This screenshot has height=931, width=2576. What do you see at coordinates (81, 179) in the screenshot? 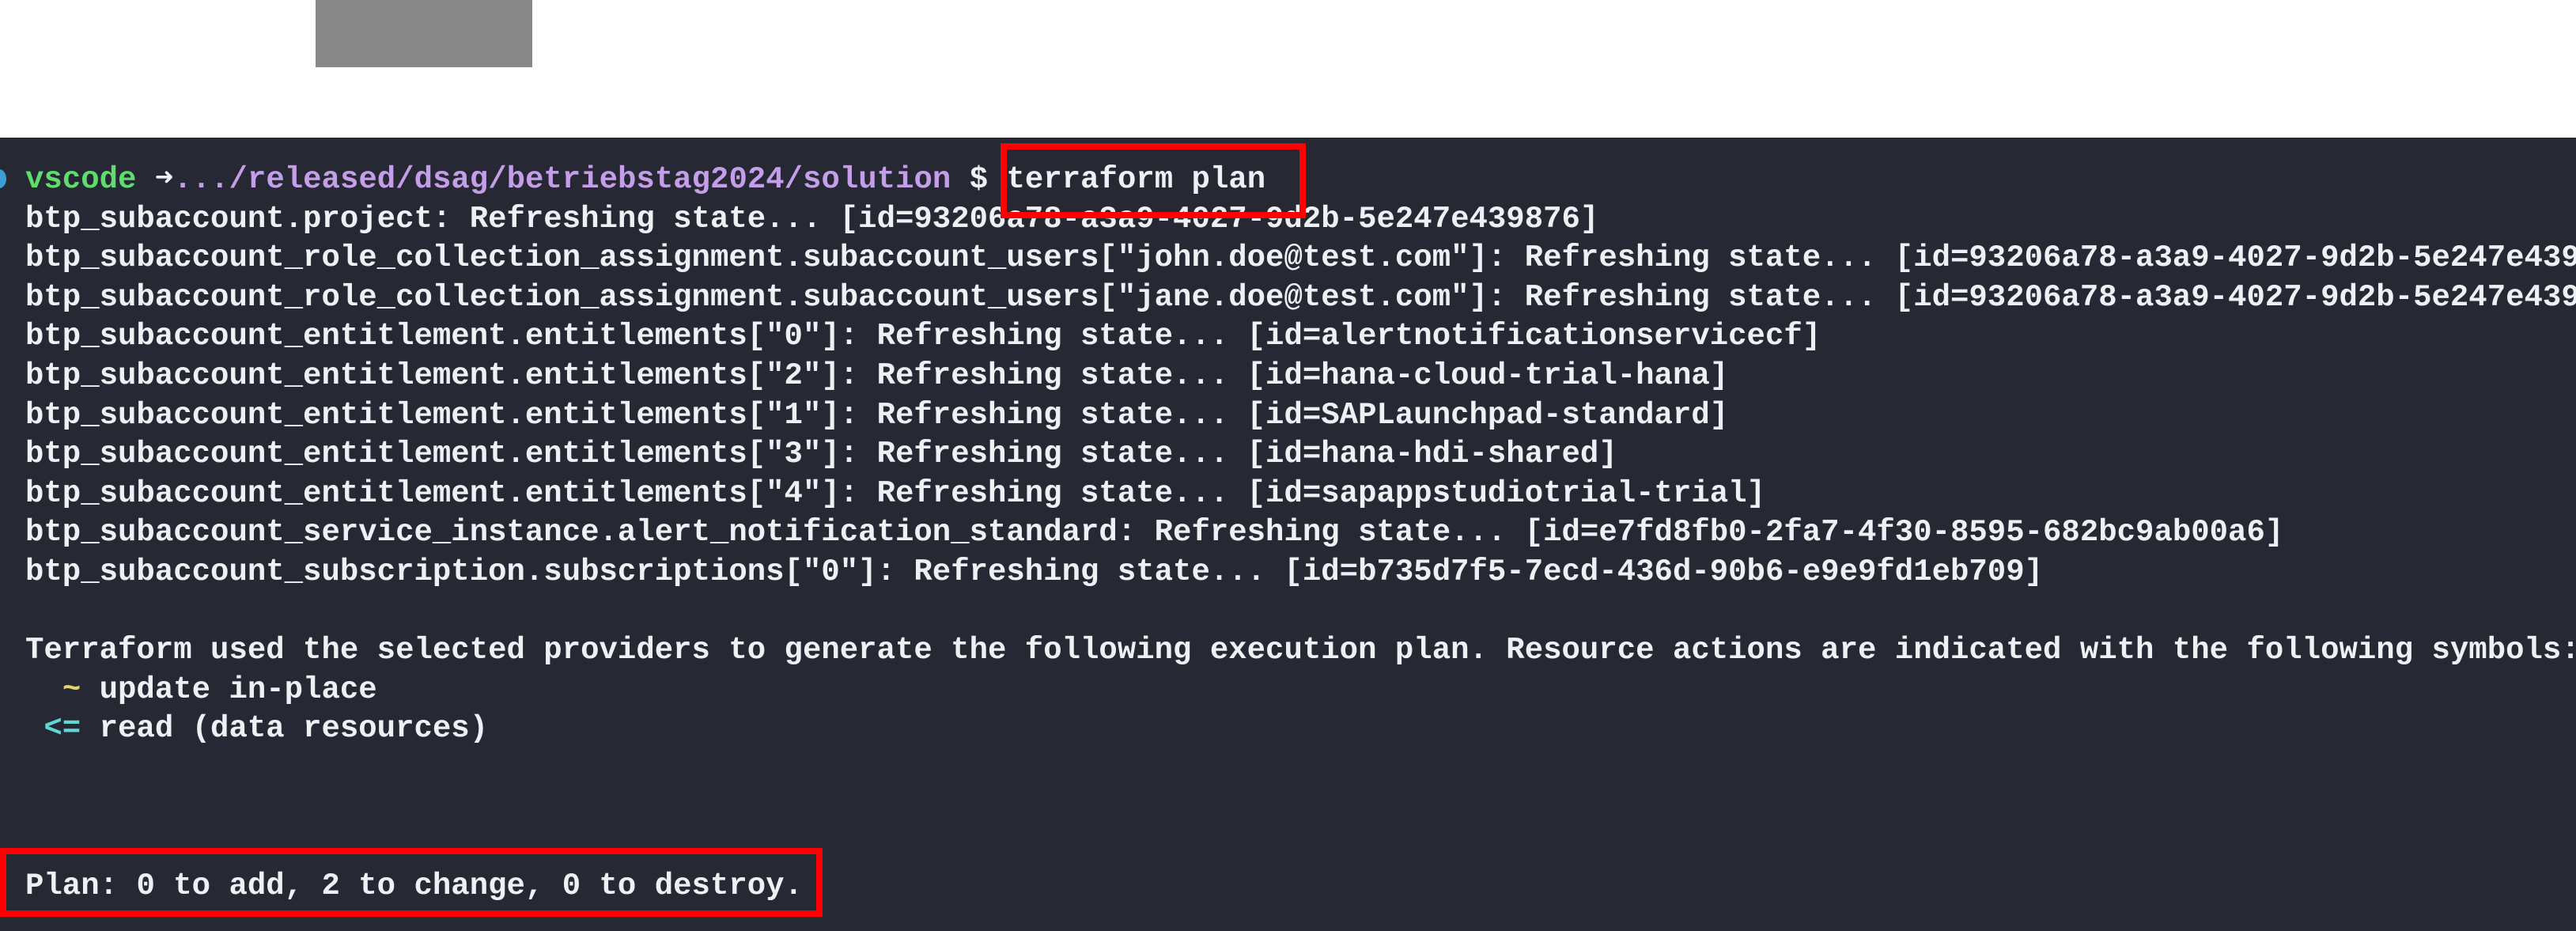
I see `prompt-user: vscode` at bounding box center [81, 179].